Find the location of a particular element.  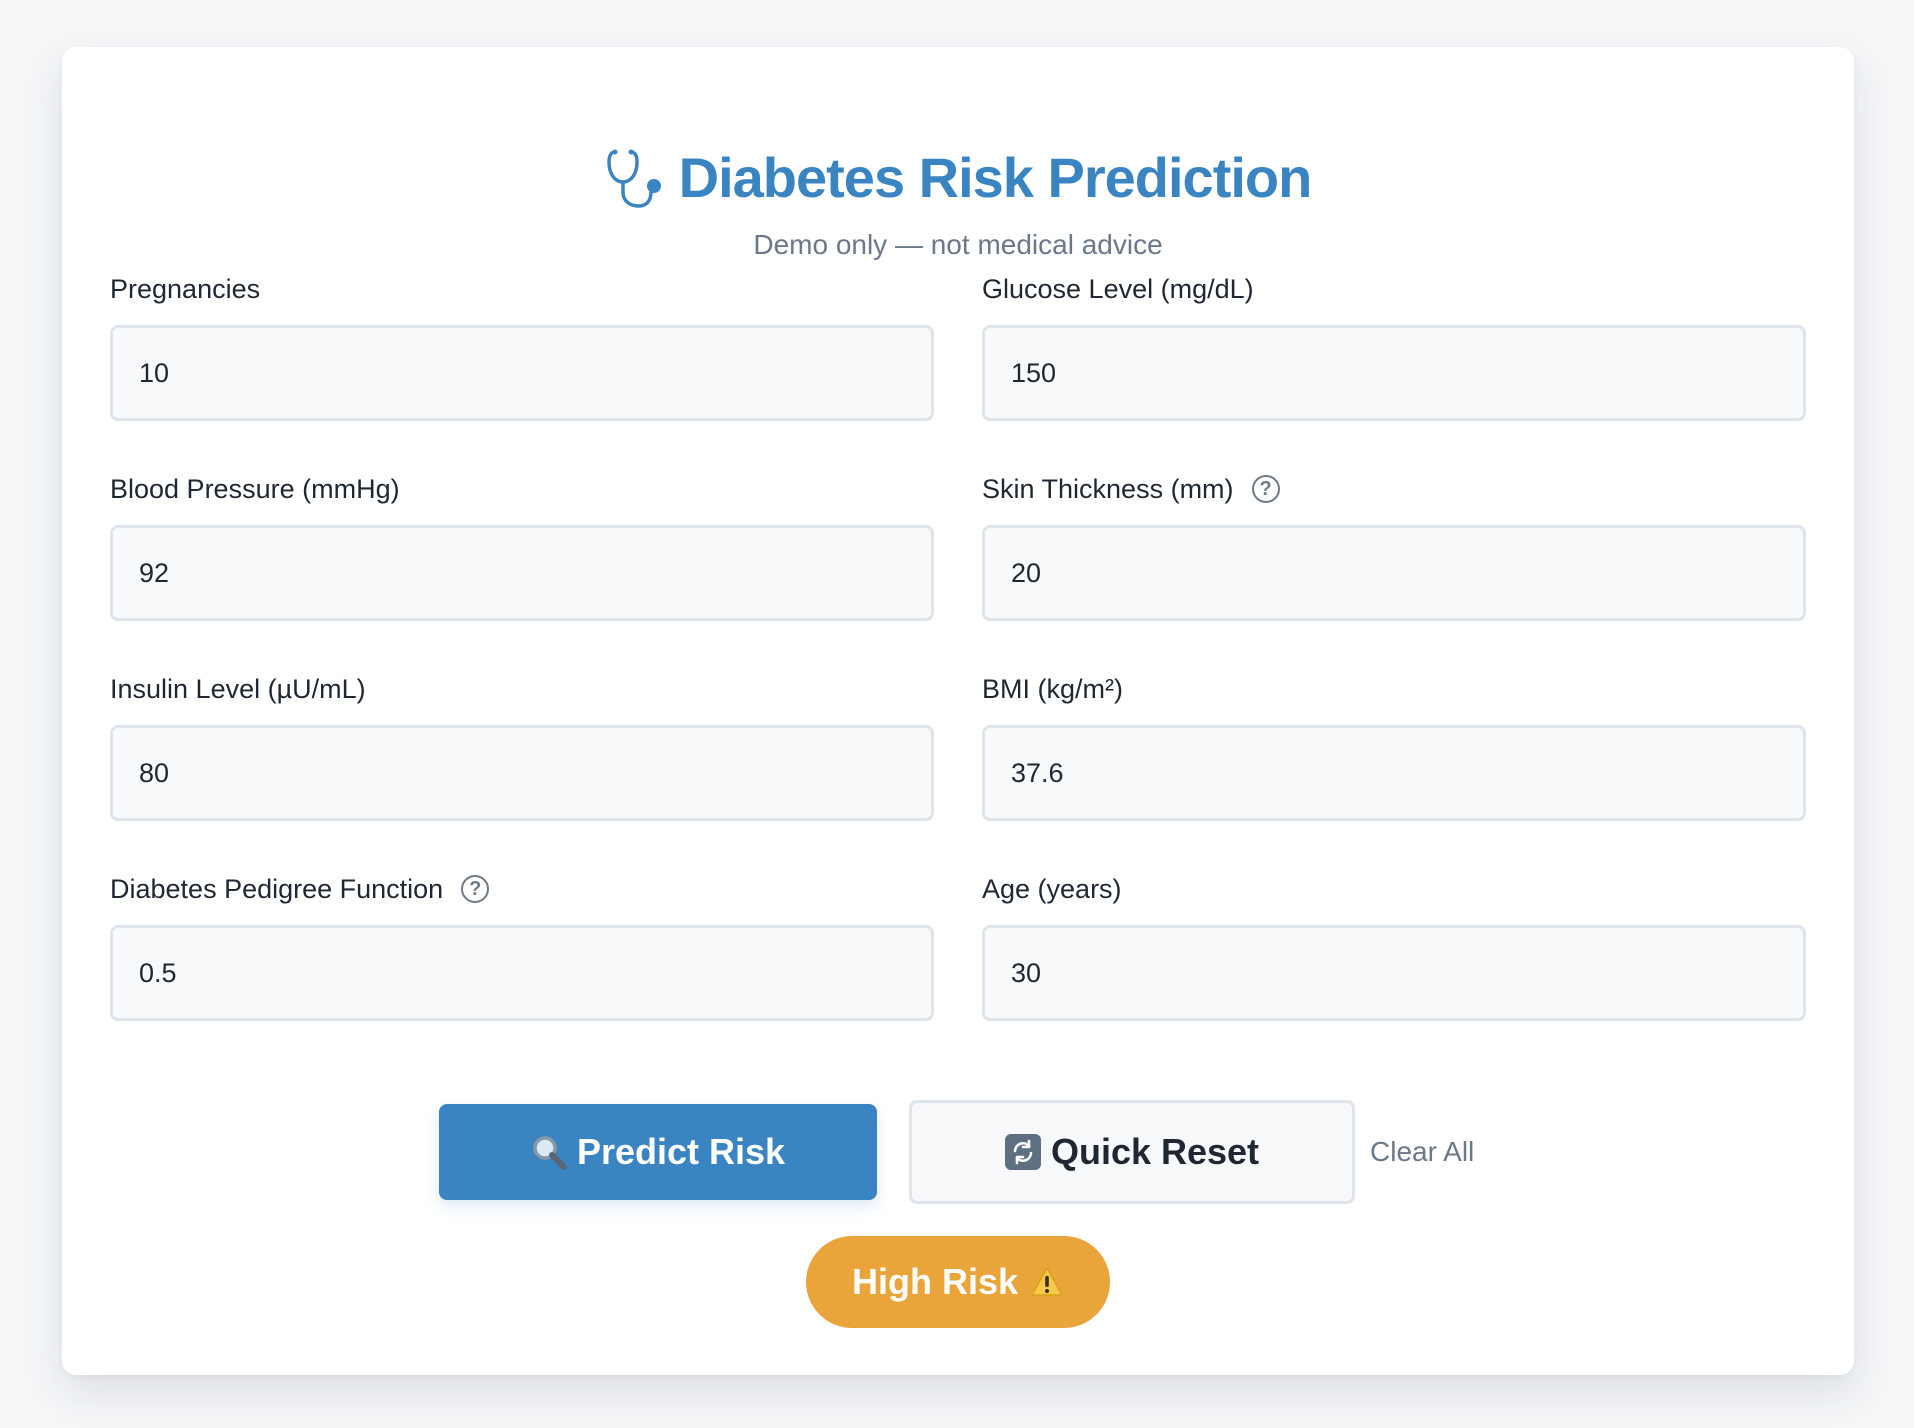

field-label: Glucose Level (mg/dL) is located at coordinates (1118, 289).